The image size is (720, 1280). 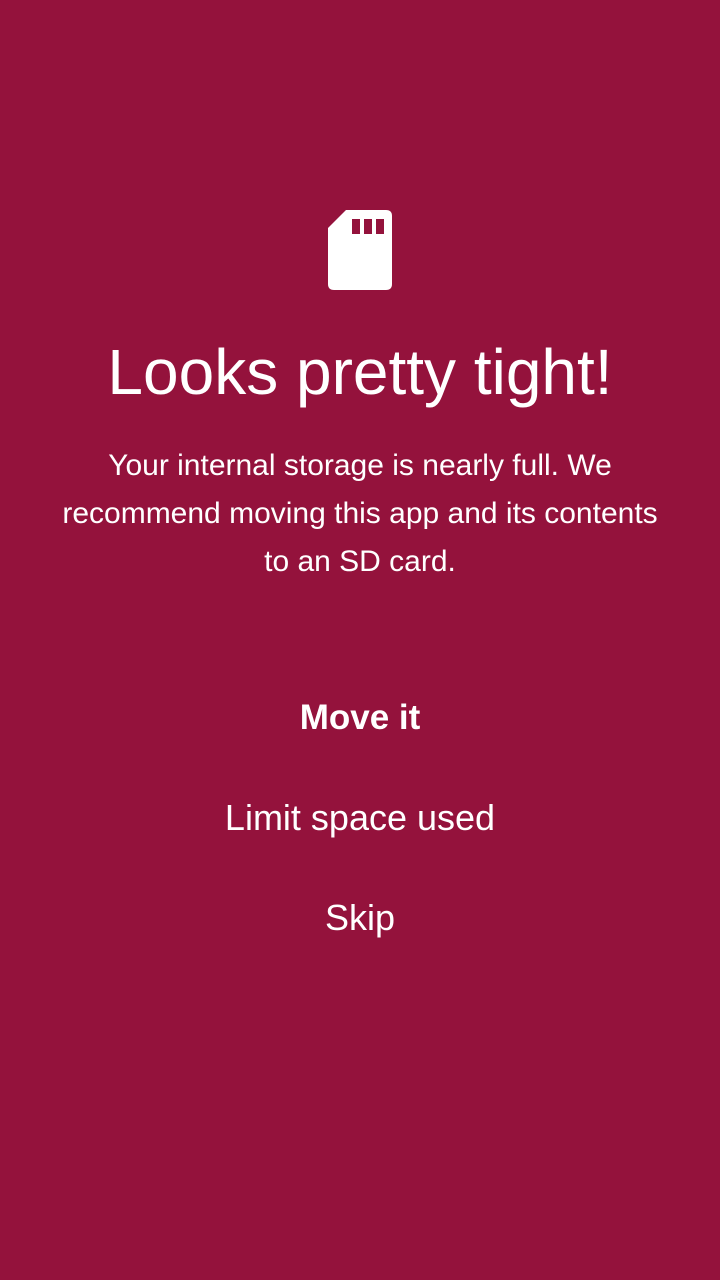 I want to click on page-title: Looks pretty tight!, so click(x=360, y=372).